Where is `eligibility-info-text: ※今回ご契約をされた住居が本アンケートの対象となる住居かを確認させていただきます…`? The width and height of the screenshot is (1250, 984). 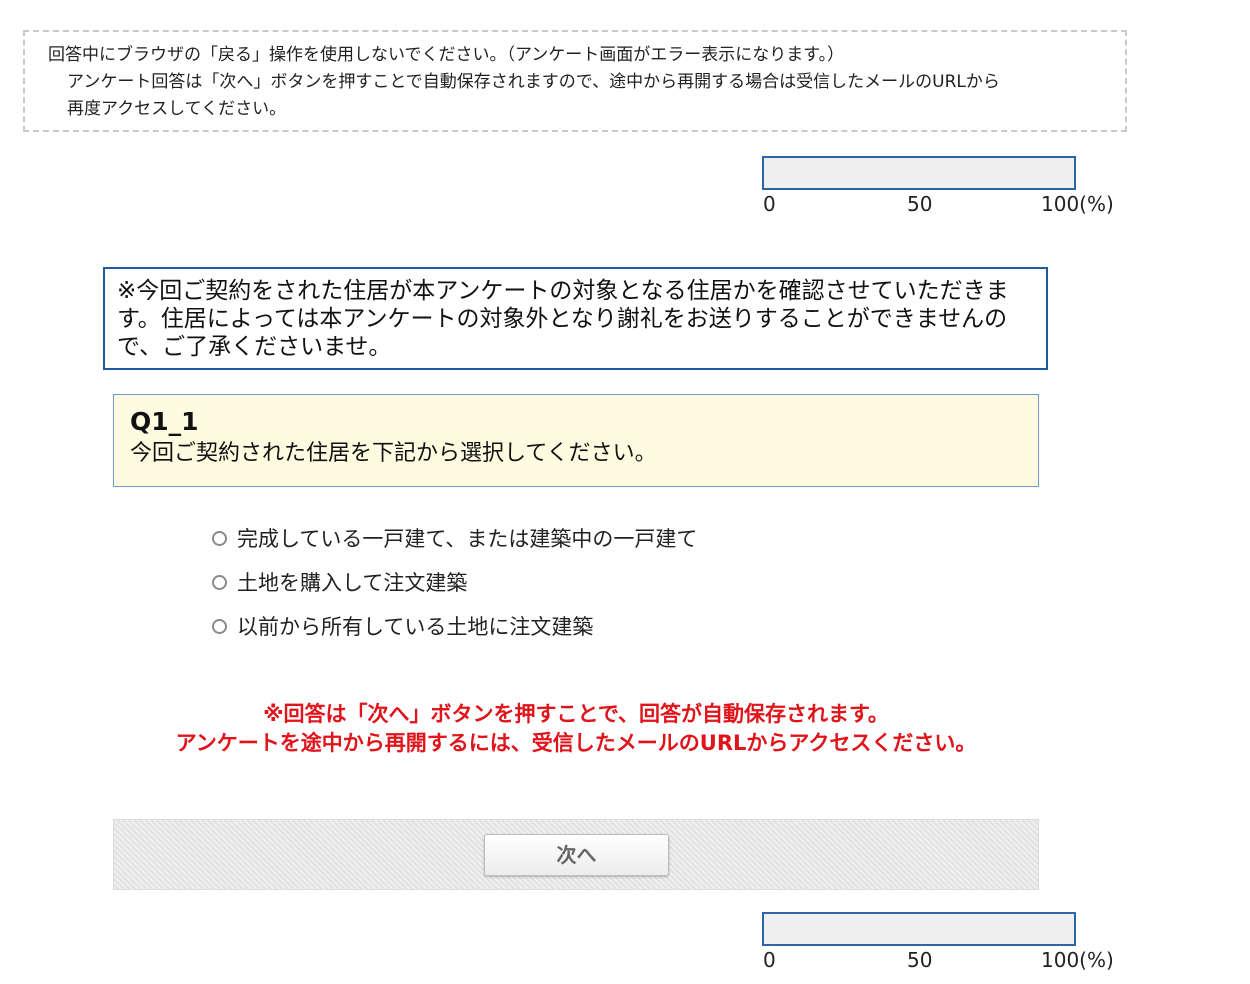
eligibility-info-text: ※今回ご契約をされた住居が本アンケートの対象となる住居かを確認させていただきます… is located at coordinates (563, 319).